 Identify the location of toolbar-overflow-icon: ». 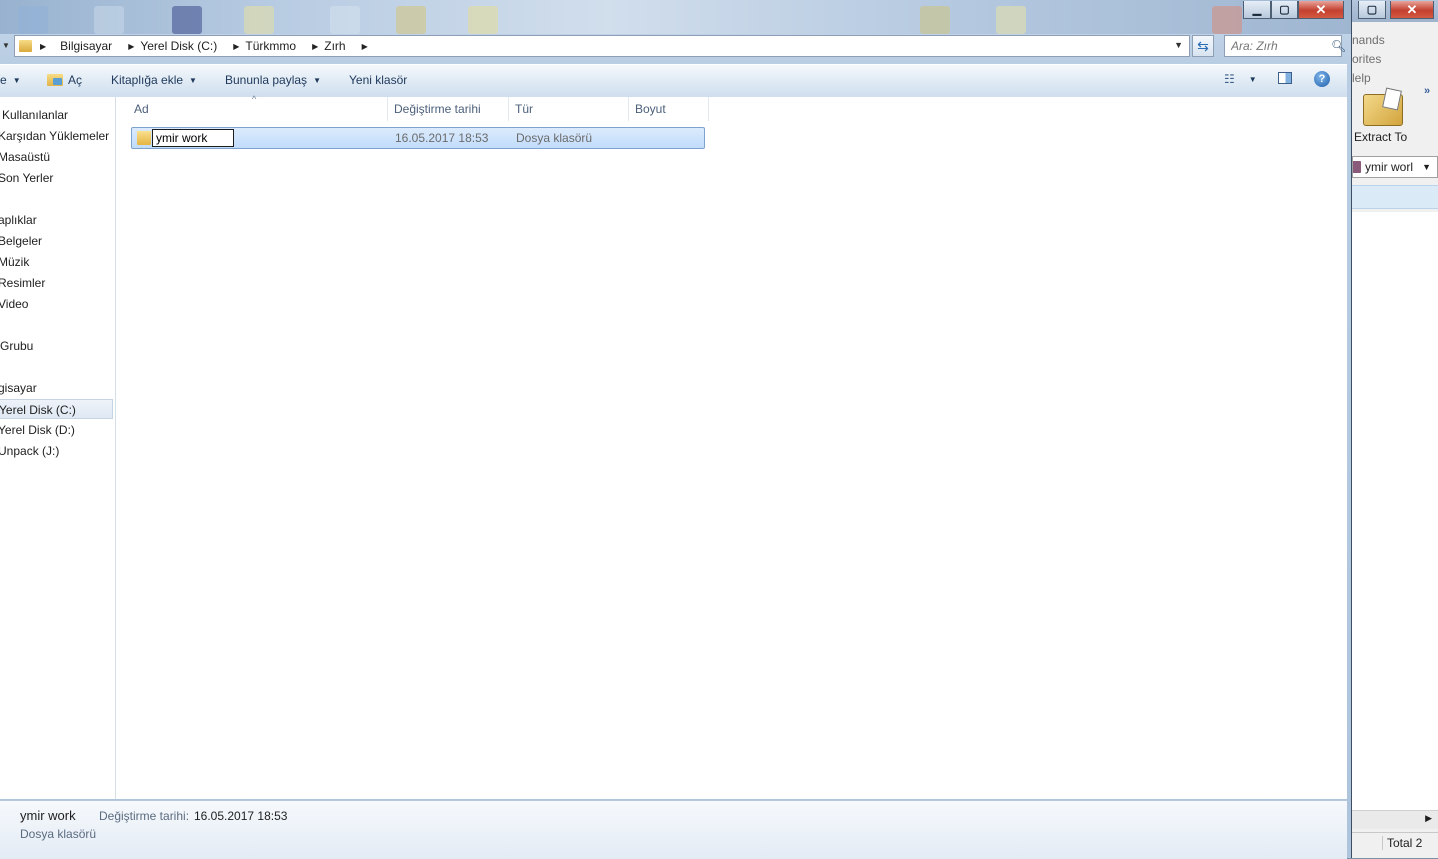
(1427, 91).